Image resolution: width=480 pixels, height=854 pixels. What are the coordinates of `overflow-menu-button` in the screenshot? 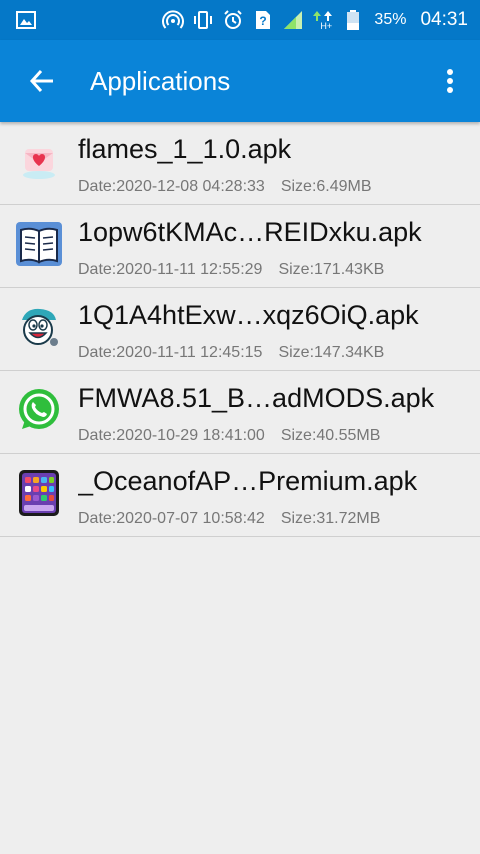 It's located at (450, 81).